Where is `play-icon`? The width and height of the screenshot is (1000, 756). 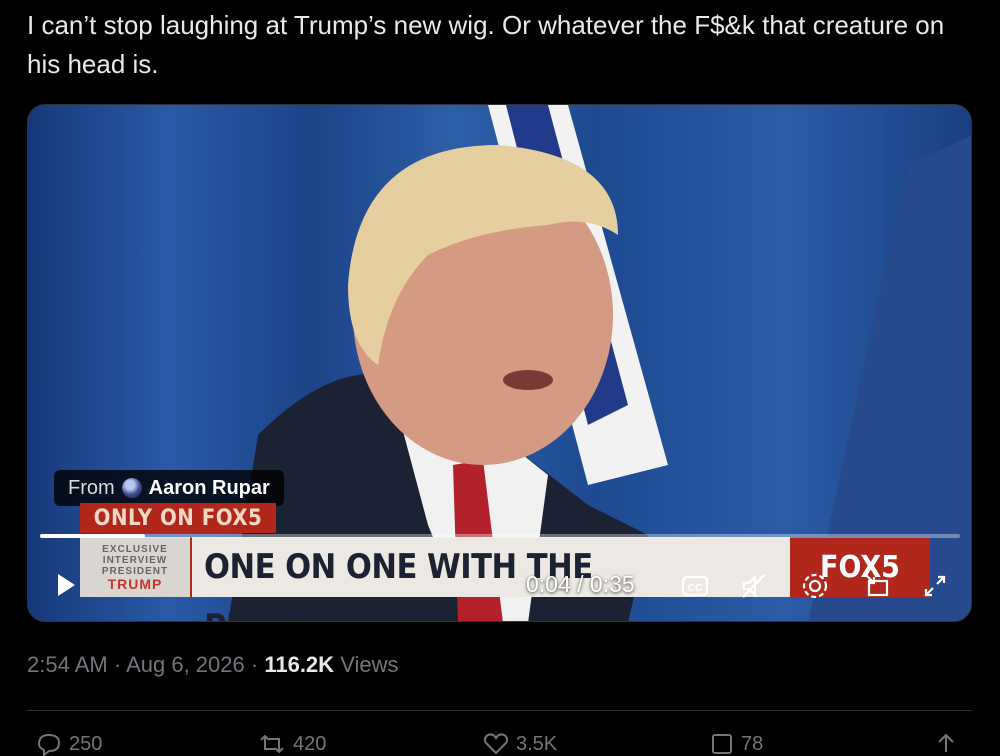 play-icon is located at coordinates (66, 585).